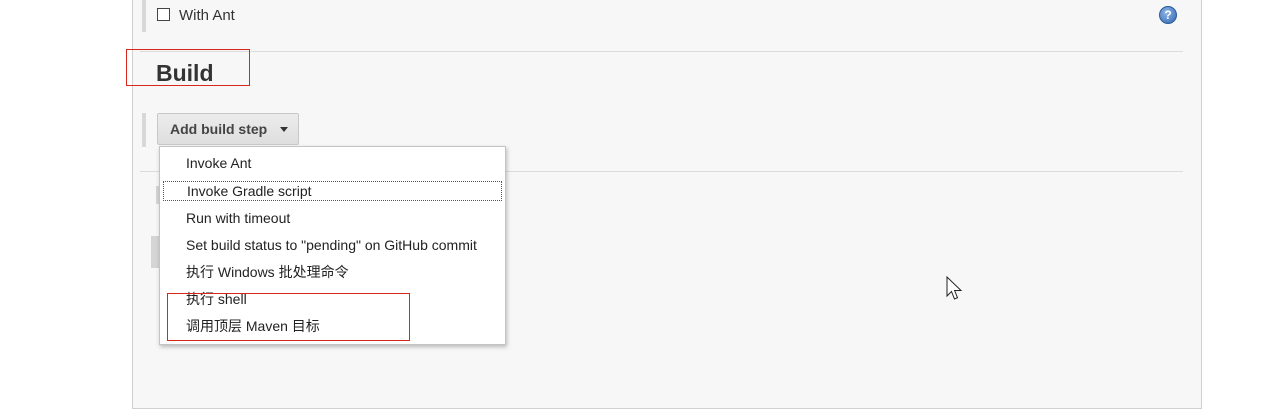  I want to click on with-ant-checkbox, so click(163, 14).